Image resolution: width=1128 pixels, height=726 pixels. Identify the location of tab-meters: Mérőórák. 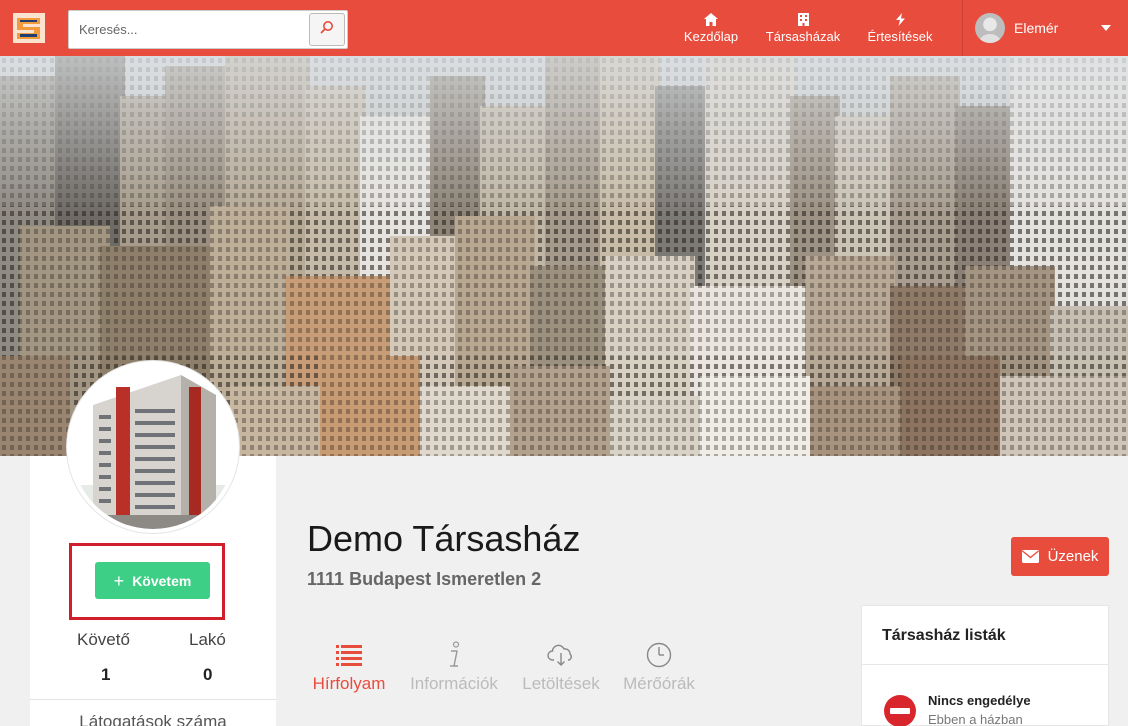
(659, 667).